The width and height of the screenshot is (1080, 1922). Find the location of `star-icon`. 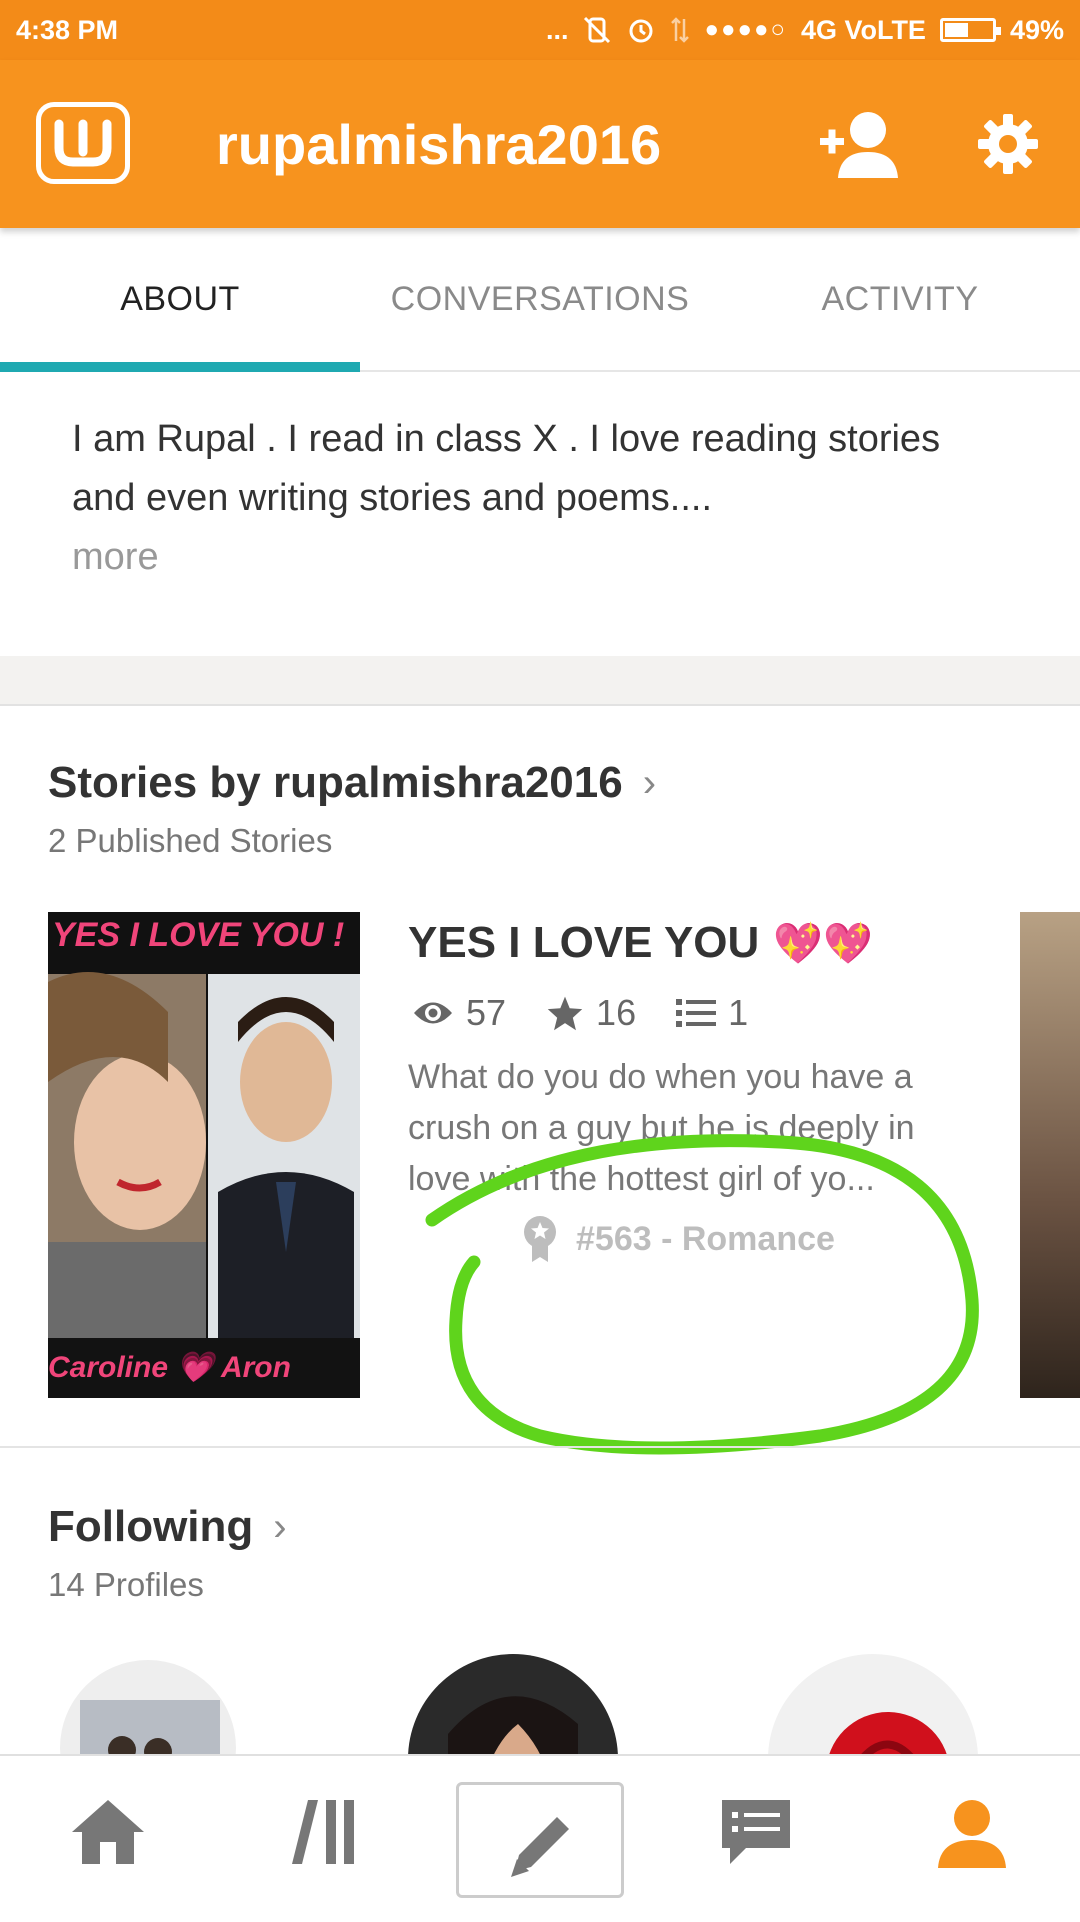

star-icon is located at coordinates (565, 1013).